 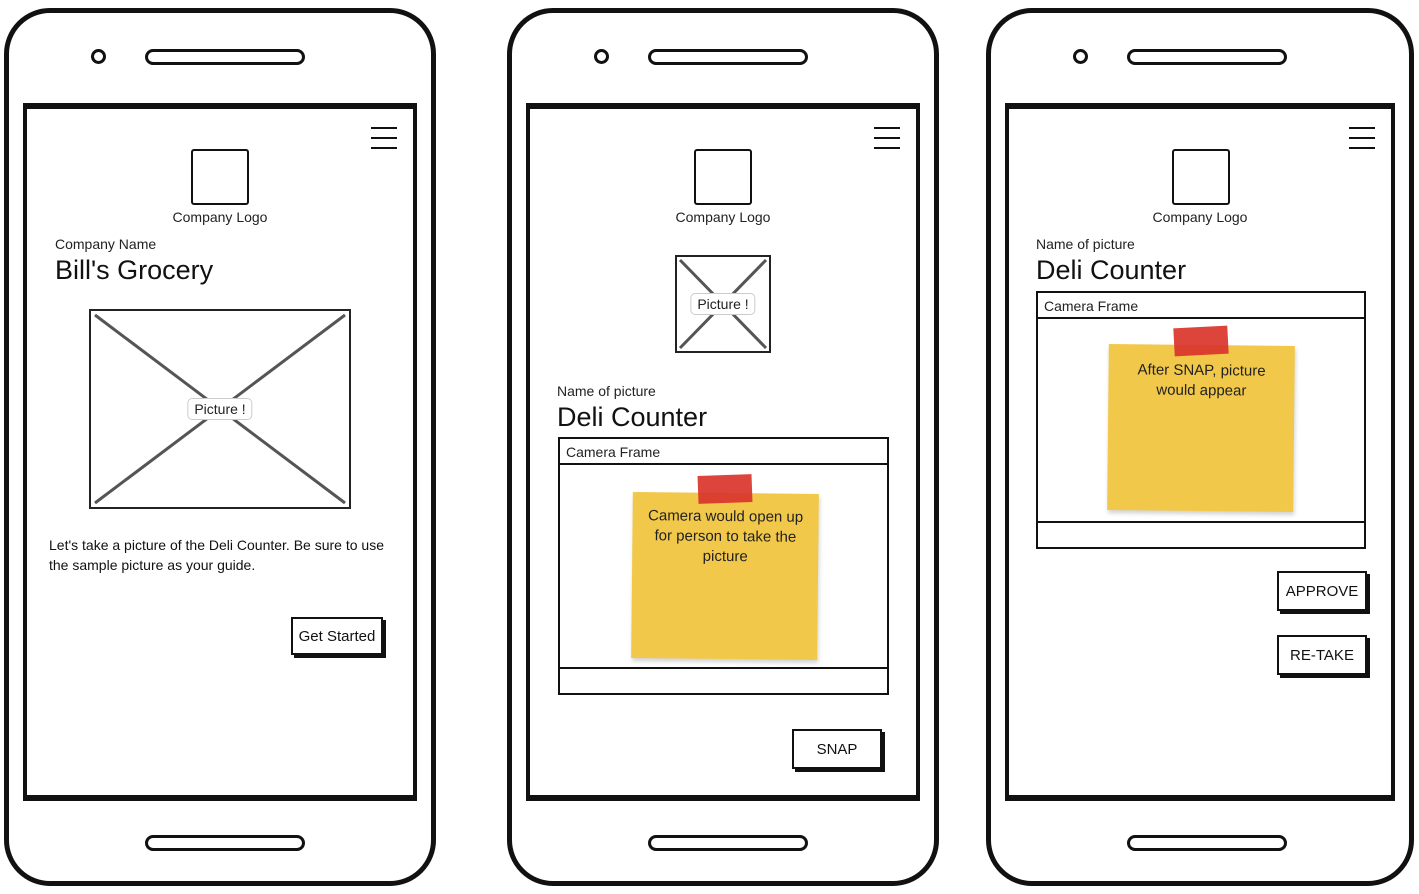 What do you see at coordinates (1201, 380) in the screenshot?
I see `sticky-note-text: After SNAP, picture would appear` at bounding box center [1201, 380].